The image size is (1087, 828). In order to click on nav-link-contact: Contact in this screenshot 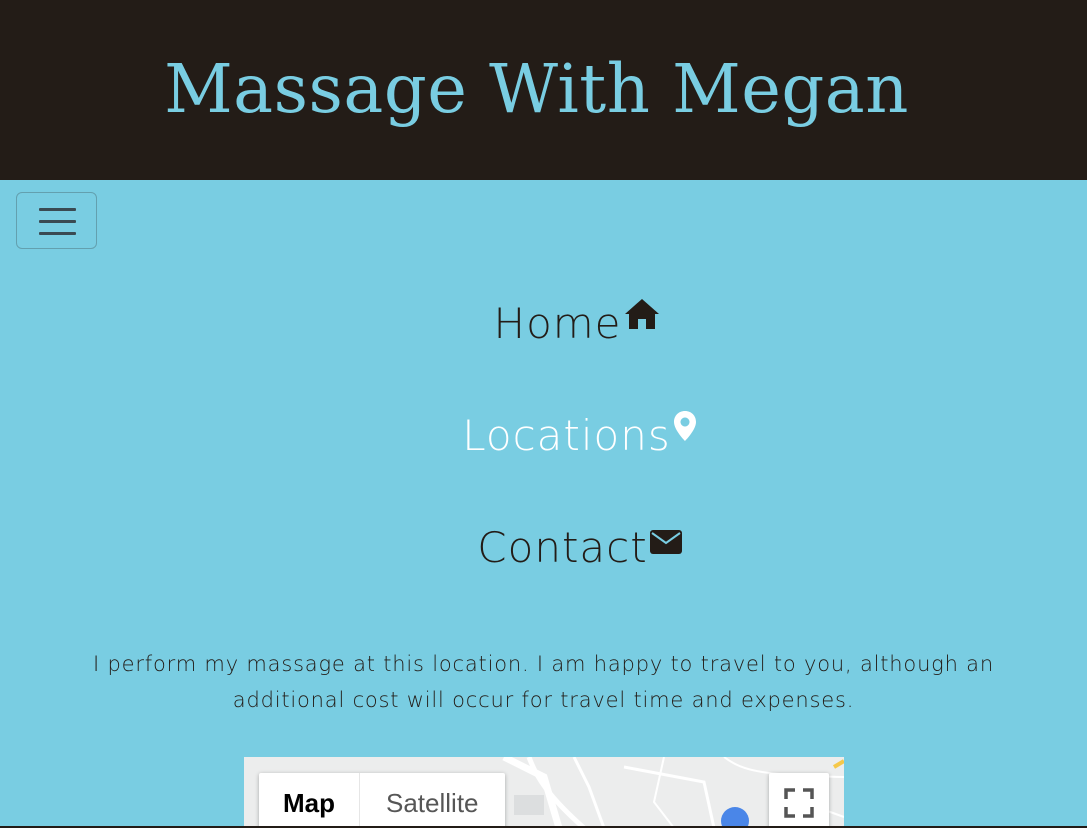, I will do `click(561, 544)`.